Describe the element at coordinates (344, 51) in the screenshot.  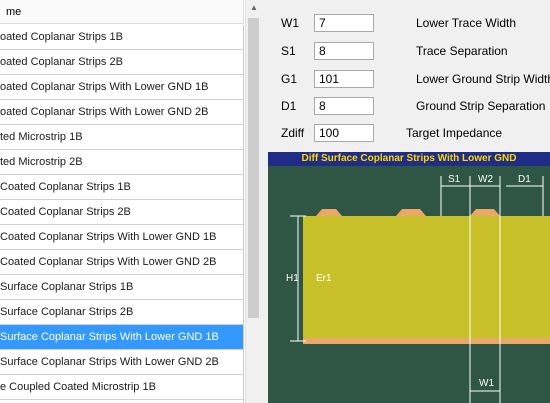
I see `param-input-s1: 8` at that location.